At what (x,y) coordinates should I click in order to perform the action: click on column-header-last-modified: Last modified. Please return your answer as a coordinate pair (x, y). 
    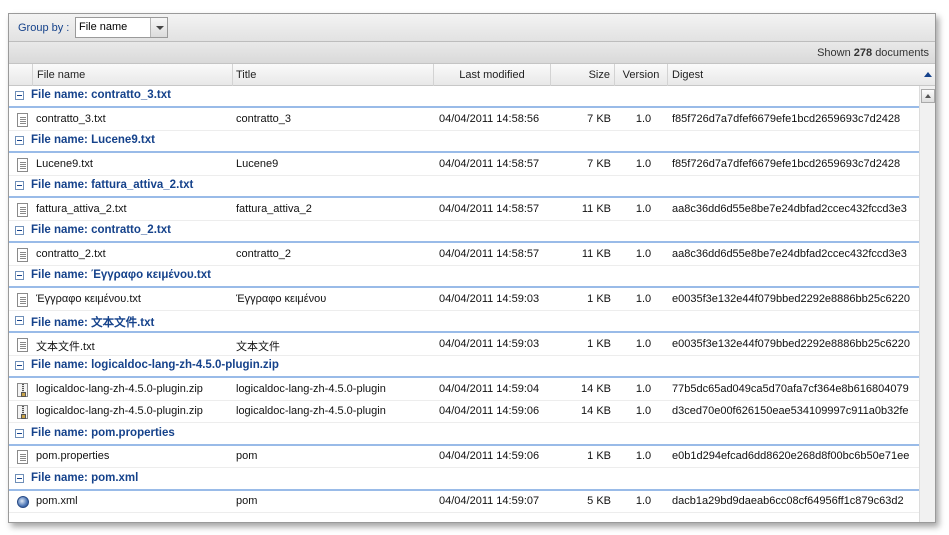
    Looking at the image, I should click on (492, 75).